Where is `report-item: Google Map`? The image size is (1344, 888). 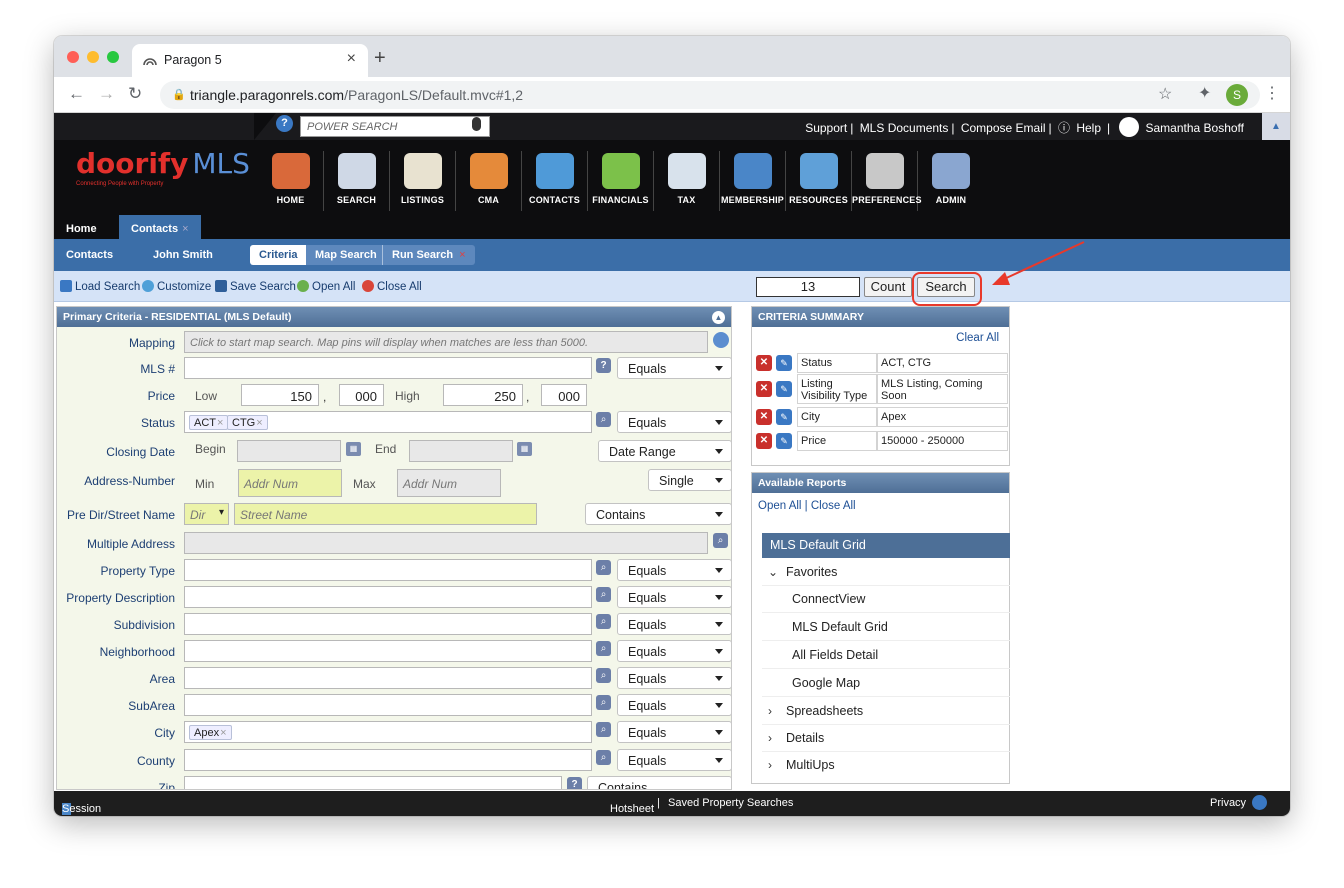
report-item: Google Map is located at coordinates (886, 683).